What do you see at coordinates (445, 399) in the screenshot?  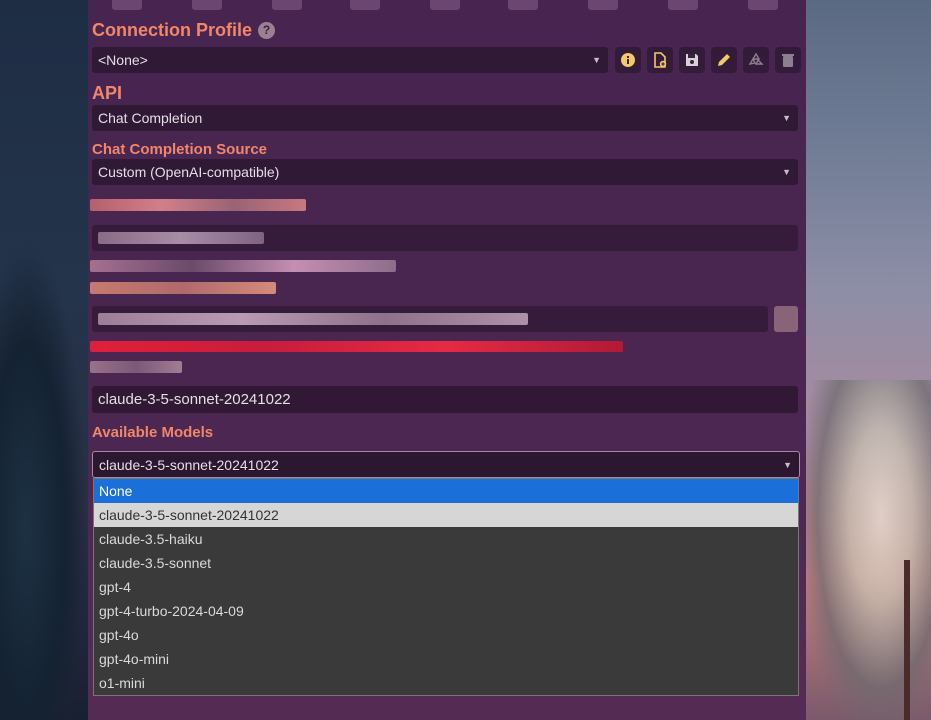 I see `custom-model-input: claude-3-5-sonnet-20241022` at bounding box center [445, 399].